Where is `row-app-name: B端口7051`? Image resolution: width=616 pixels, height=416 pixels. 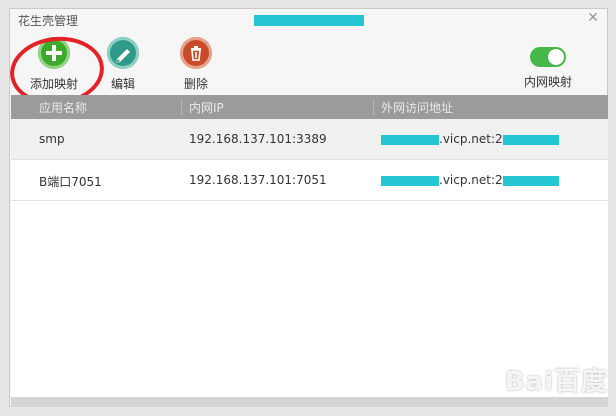 row-app-name: B端口7051 is located at coordinates (70, 182).